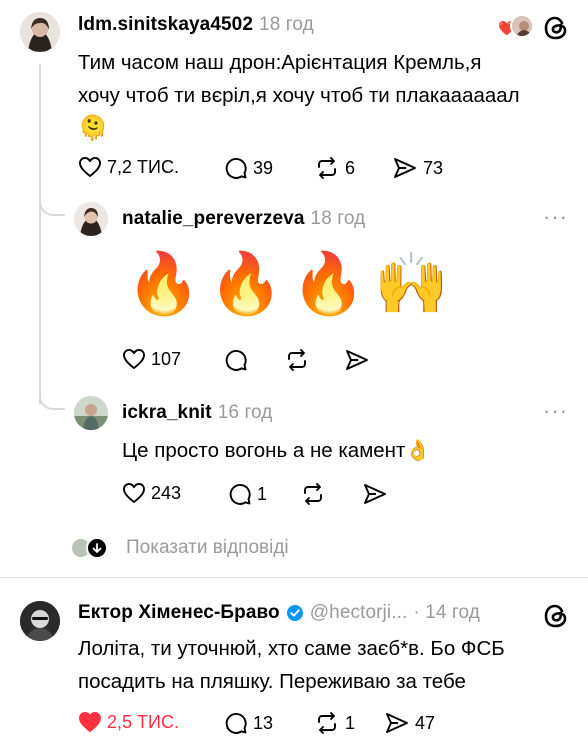 The image size is (588, 747). Describe the element at coordinates (425, 722) in the screenshot. I see `share-count: 47` at that location.